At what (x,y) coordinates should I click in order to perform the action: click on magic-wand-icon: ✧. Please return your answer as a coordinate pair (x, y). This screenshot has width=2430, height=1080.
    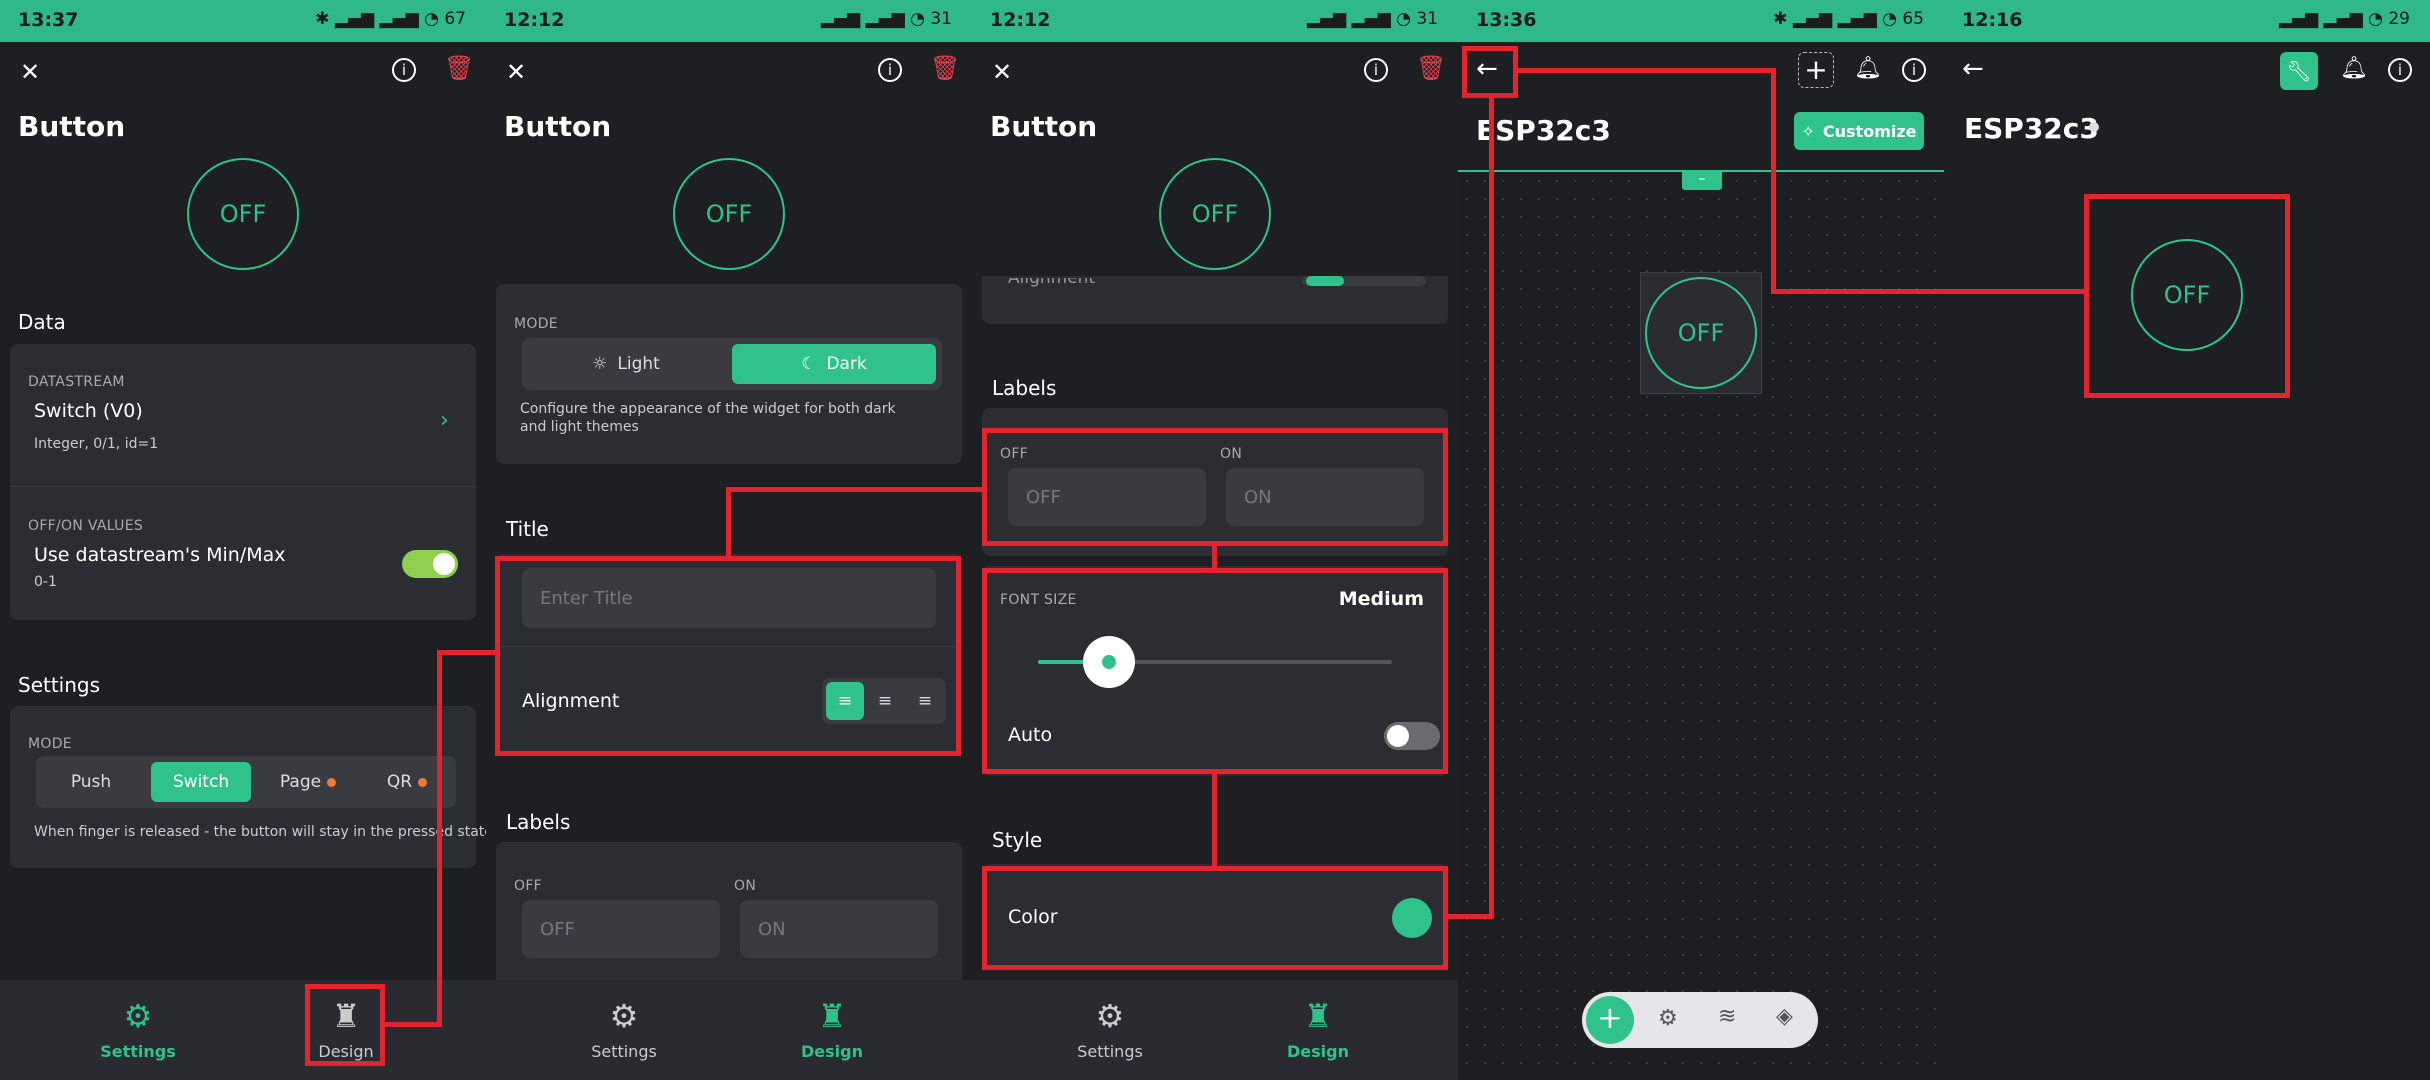
    Looking at the image, I should click on (1808, 131).